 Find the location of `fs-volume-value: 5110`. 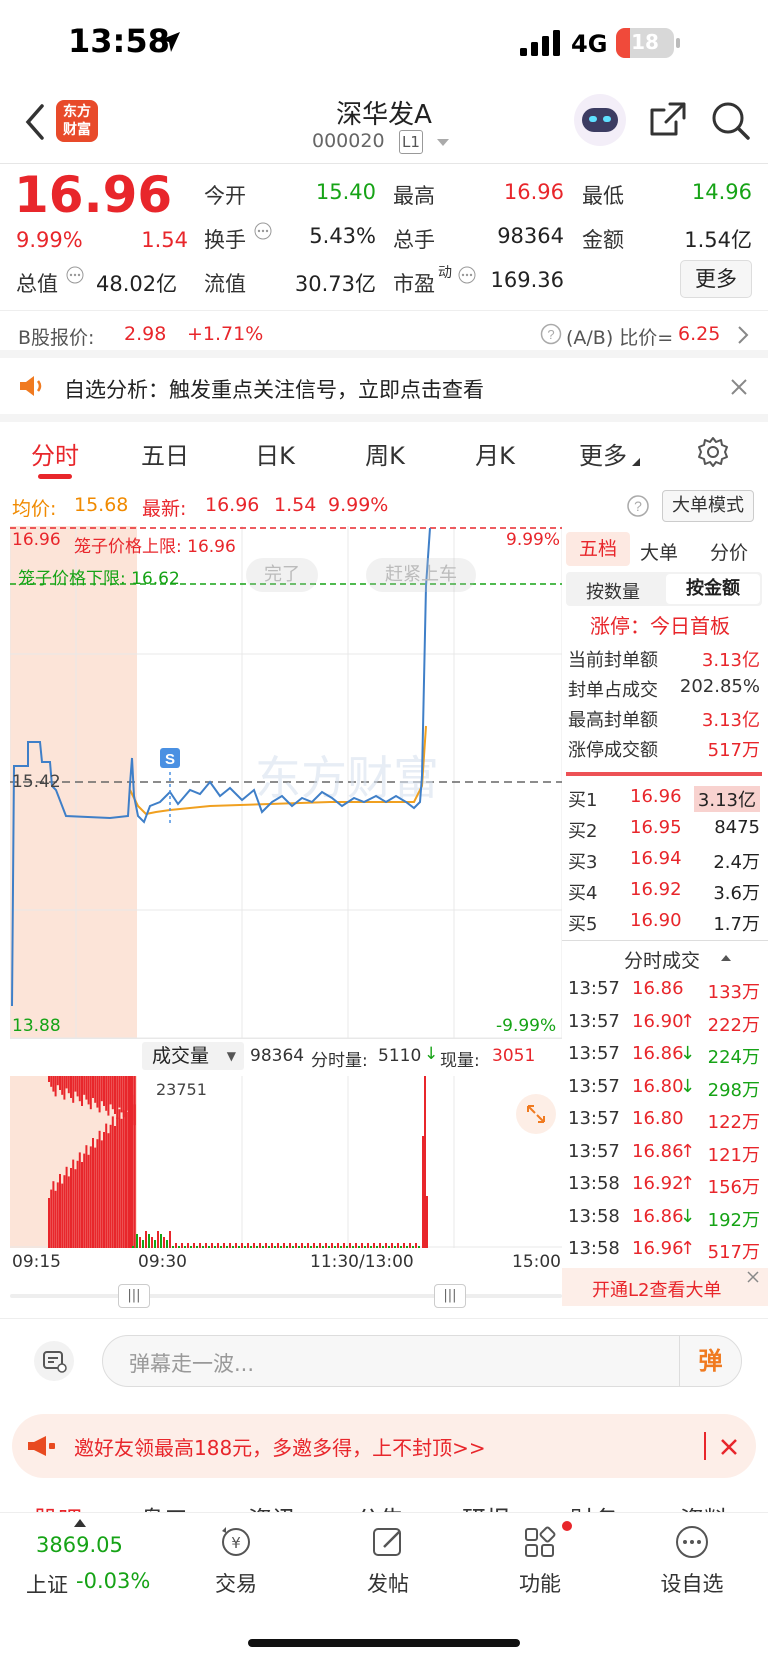

fs-volume-value: 5110 is located at coordinates (400, 1056).